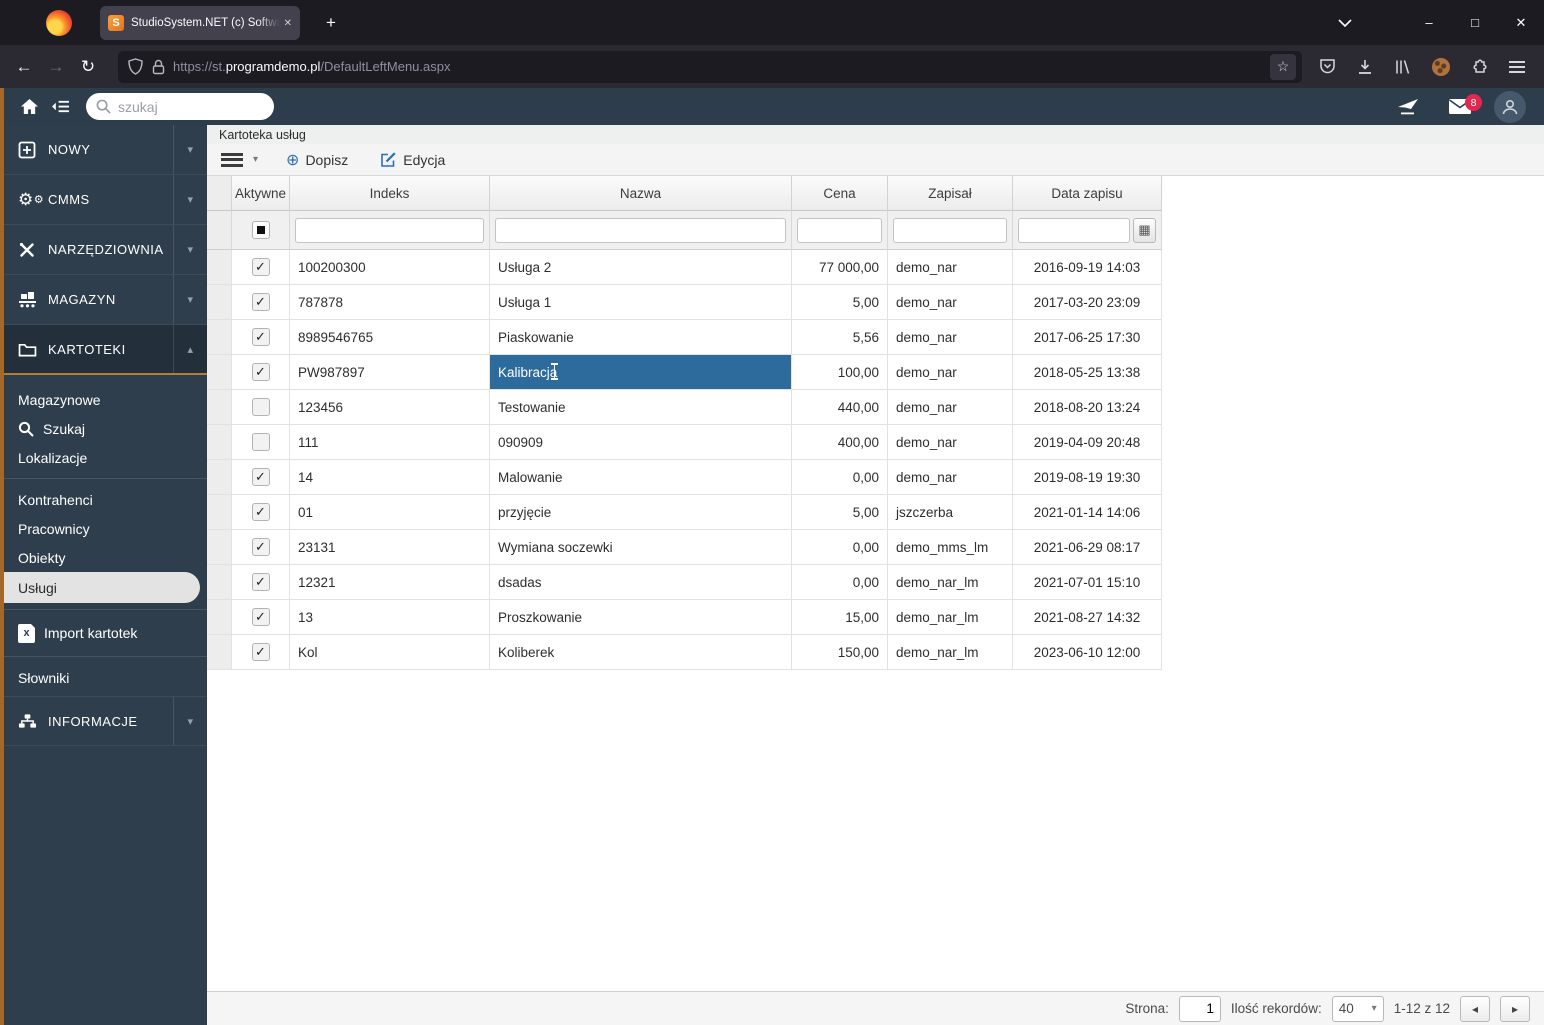  What do you see at coordinates (105, 721) in the screenshot?
I see `sidebar-item-informacje: INFORMACJE ▾` at bounding box center [105, 721].